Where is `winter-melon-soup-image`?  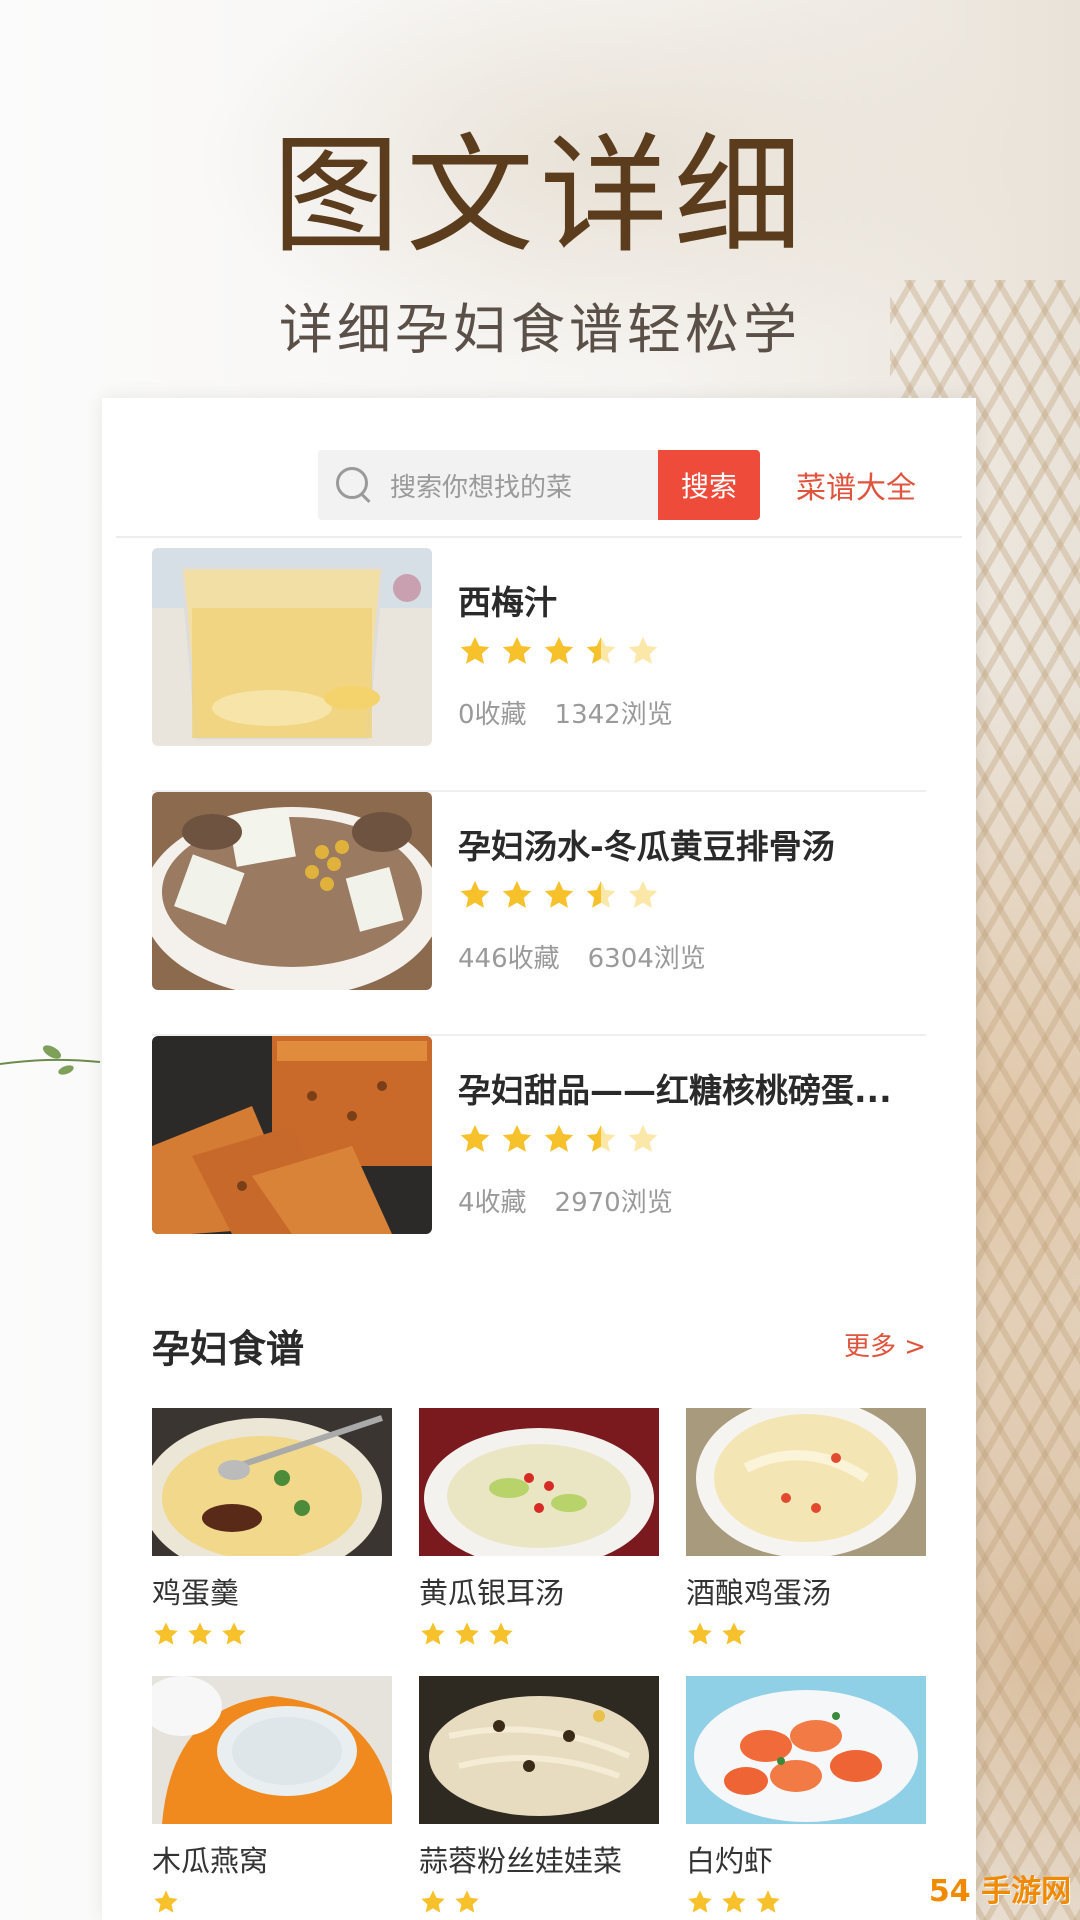
winter-melon-soup-image is located at coordinates (292, 891).